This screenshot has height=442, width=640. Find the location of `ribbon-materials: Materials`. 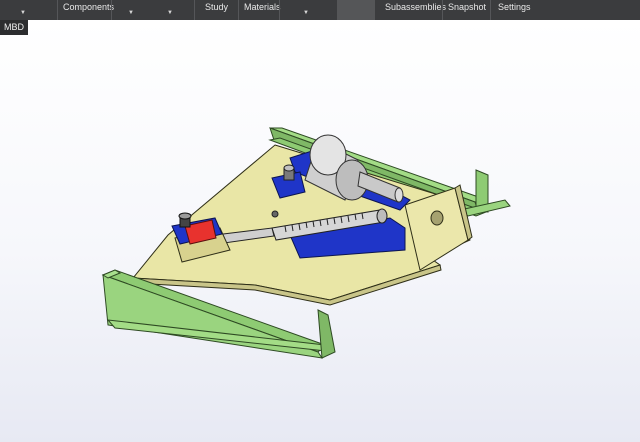

ribbon-materials: Materials is located at coordinates (262, 7).